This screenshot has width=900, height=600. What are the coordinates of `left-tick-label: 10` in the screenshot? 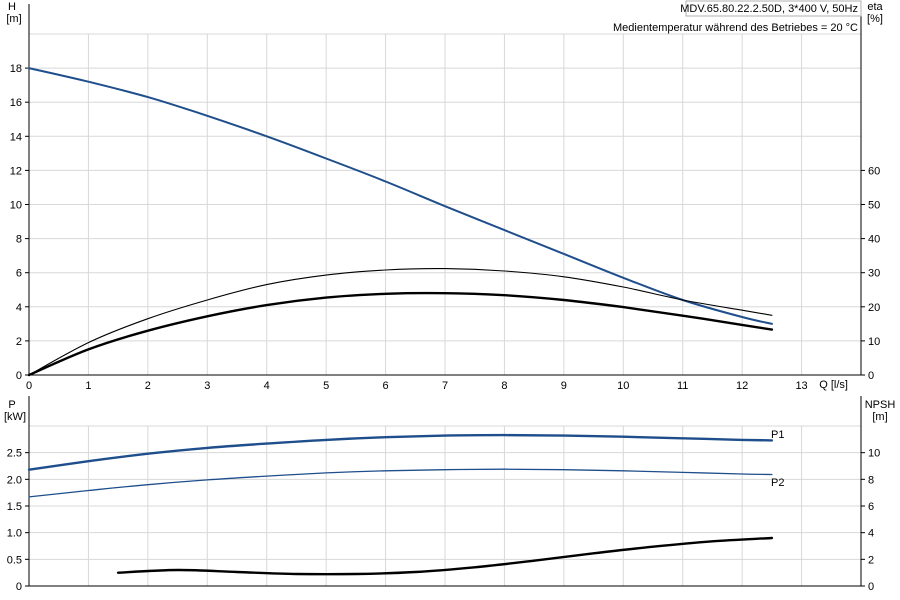 It's located at (16, 206).